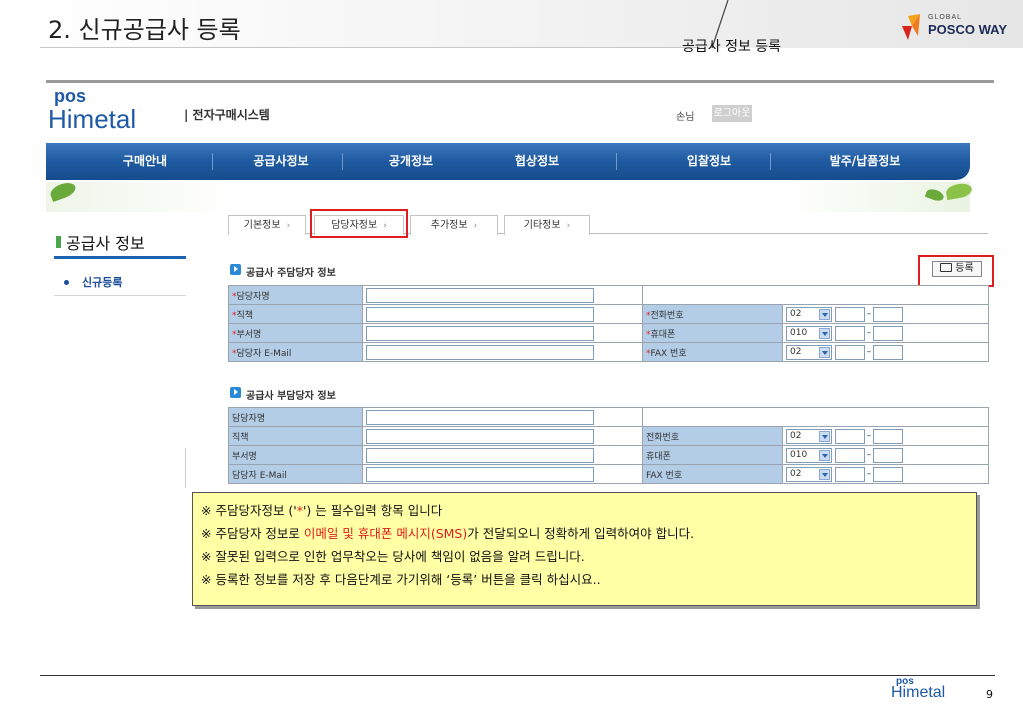 The width and height of the screenshot is (1023, 708). What do you see at coordinates (253, 296) in the screenshot?
I see `label-text: 담당자명` at bounding box center [253, 296].